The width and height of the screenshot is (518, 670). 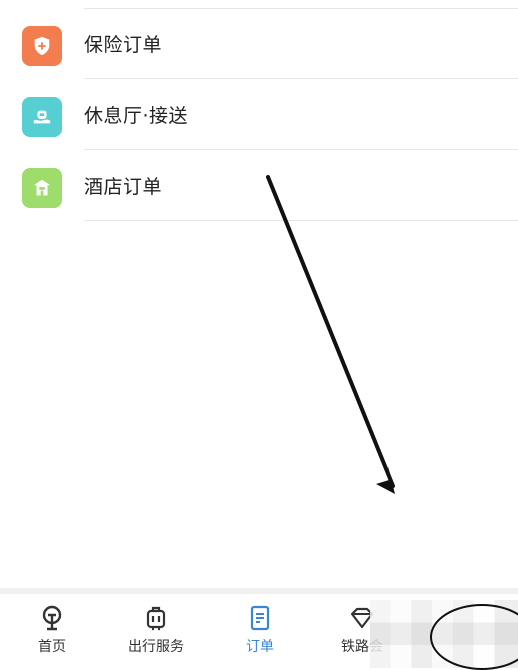 What do you see at coordinates (259, 43) in the screenshot?
I see `order-row-insurance: 保险订单` at bounding box center [259, 43].